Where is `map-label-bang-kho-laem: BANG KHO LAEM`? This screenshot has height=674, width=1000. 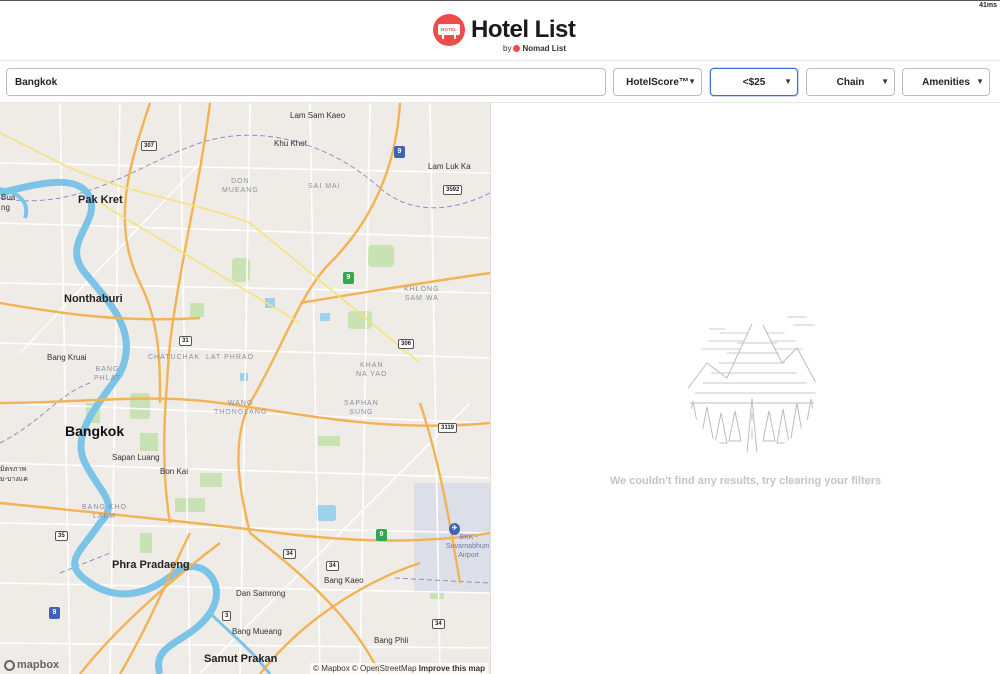
map-label-bang-kho-laem: BANG KHO LAEM is located at coordinates (104, 512).